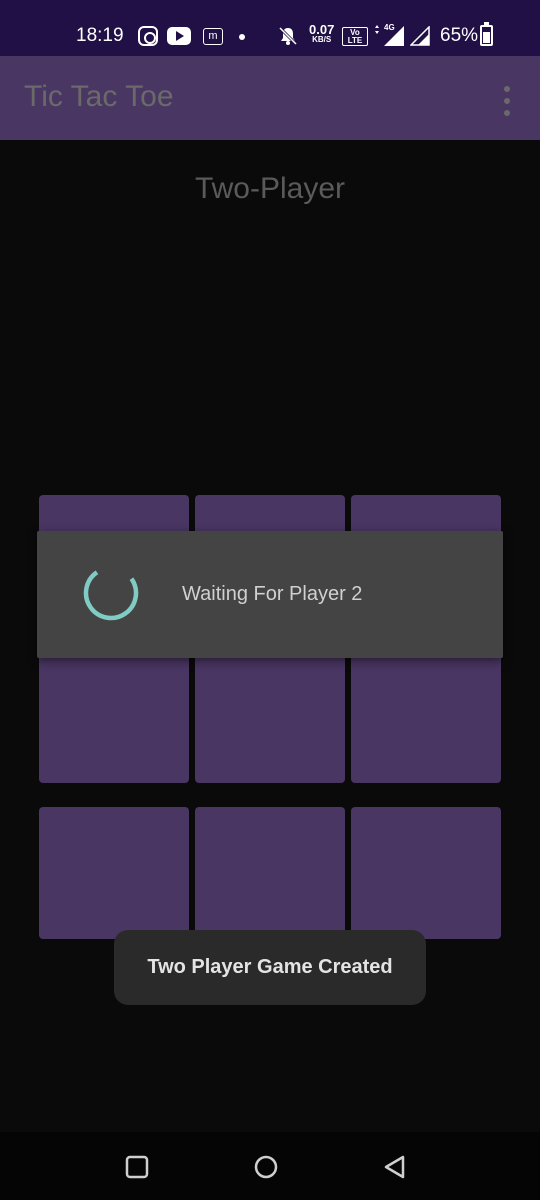 Image resolution: width=540 pixels, height=1200 pixels. What do you see at coordinates (486, 34) in the screenshot?
I see `battery-icon` at bounding box center [486, 34].